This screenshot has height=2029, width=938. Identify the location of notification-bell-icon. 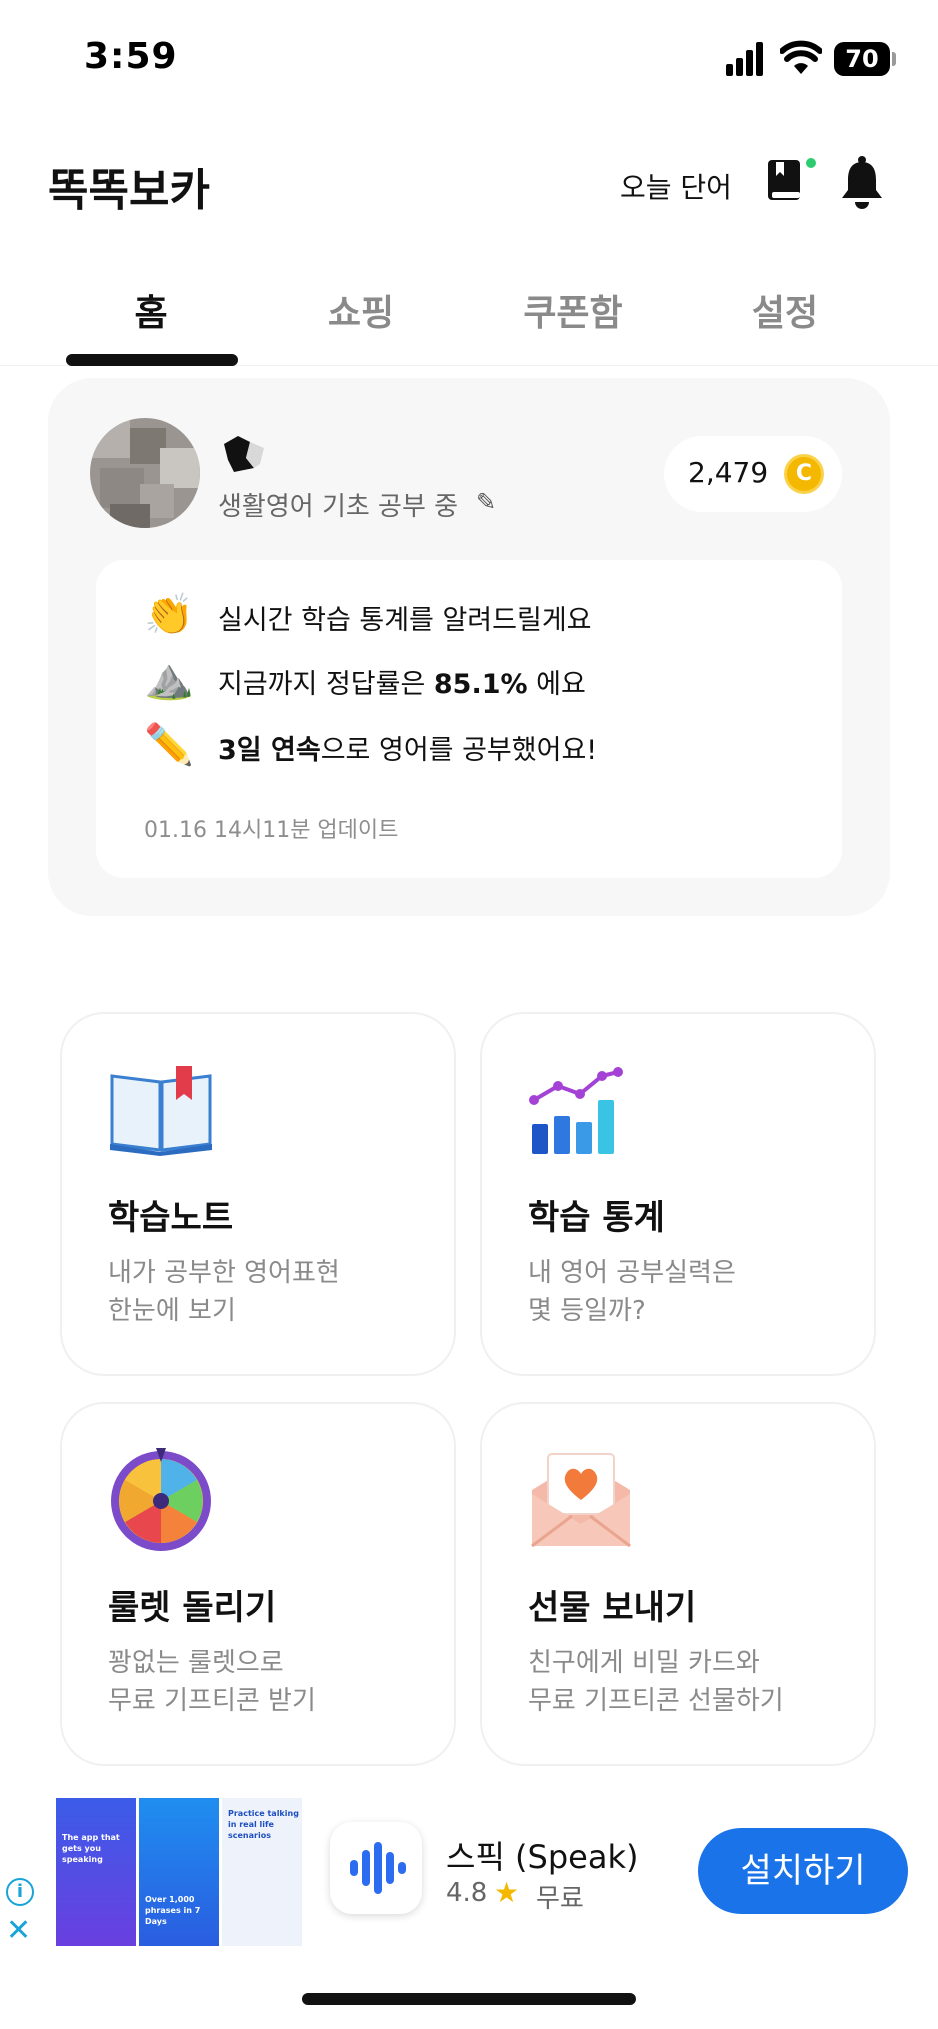
(862, 182).